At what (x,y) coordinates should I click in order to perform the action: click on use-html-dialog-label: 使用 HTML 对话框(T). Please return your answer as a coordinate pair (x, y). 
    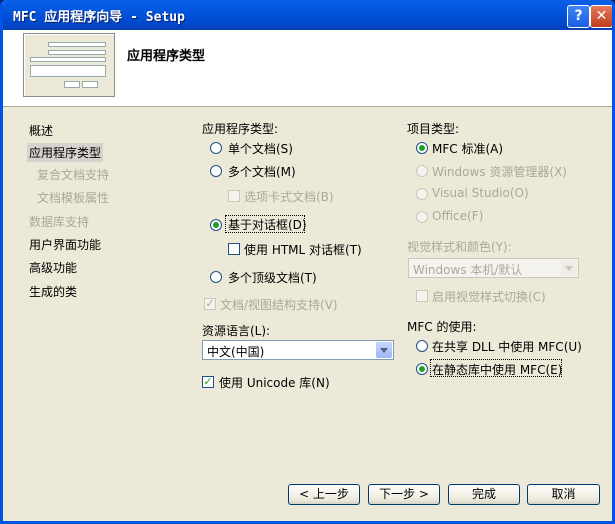
    Looking at the image, I should click on (303, 249).